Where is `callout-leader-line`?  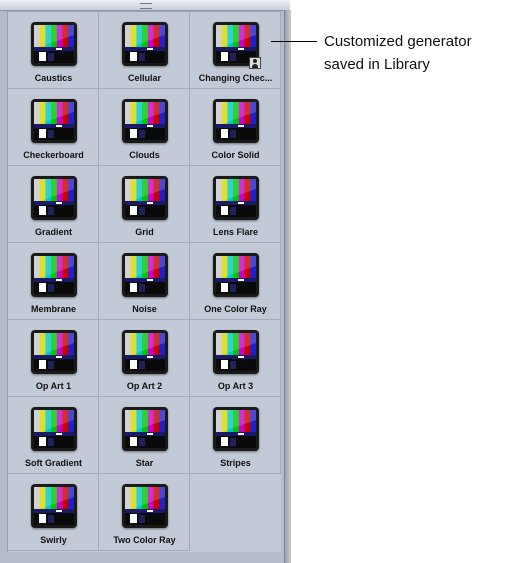 callout-leader-line is located at coordinates (294, 41).